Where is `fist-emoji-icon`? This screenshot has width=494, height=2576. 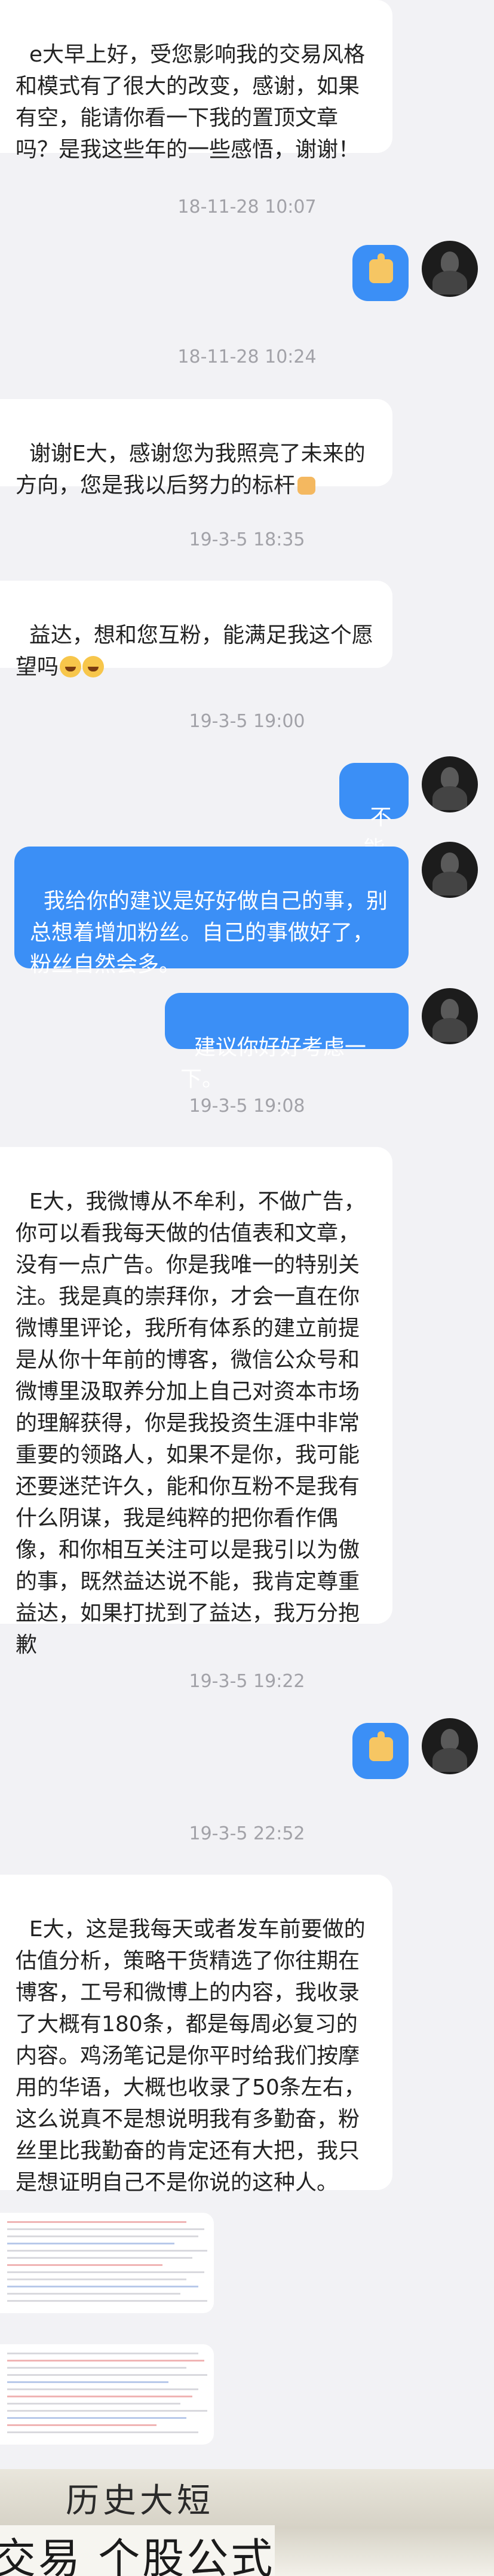
fist-emoji-icon is located at coordinates (306, 486).